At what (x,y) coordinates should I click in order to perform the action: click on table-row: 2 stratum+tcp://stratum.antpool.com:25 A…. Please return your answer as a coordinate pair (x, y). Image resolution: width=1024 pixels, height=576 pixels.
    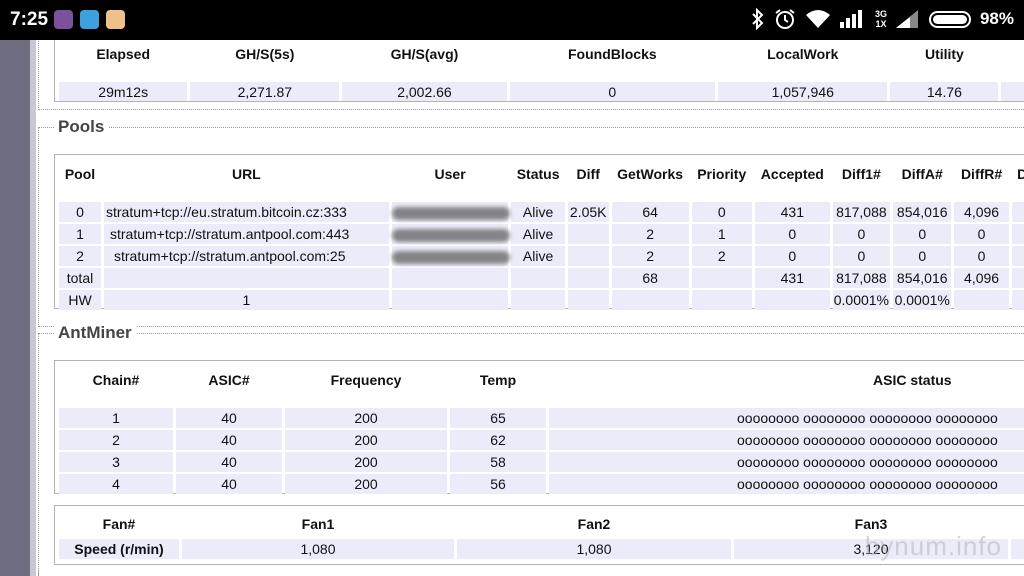
    Looking at the image, I should click on (541, 256).